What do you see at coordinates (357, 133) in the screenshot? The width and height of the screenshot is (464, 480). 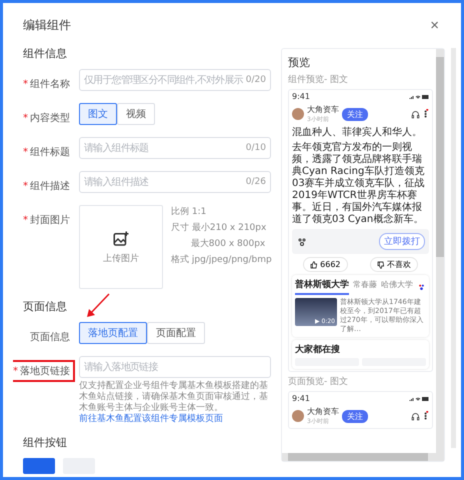 I see `article-text: 混血种人、菲律宾人和华人。` at bounding box center [357, 133].